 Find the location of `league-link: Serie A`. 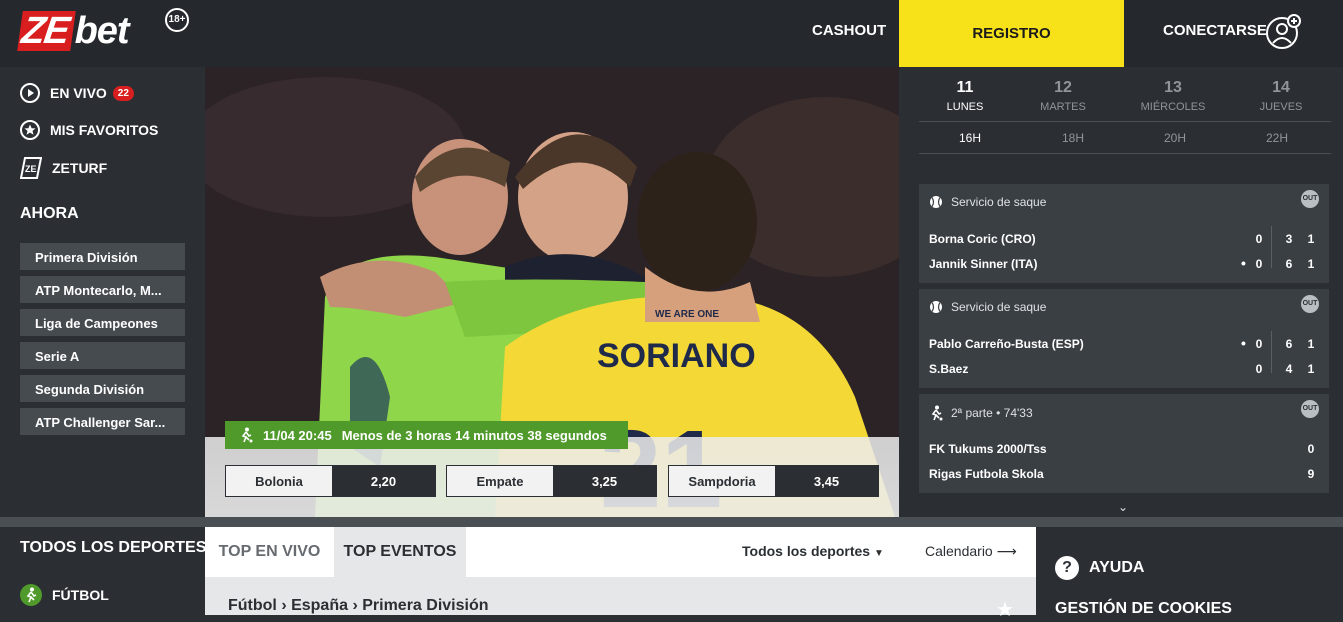

league-link: Serie A is located at coordinates (102, 355).